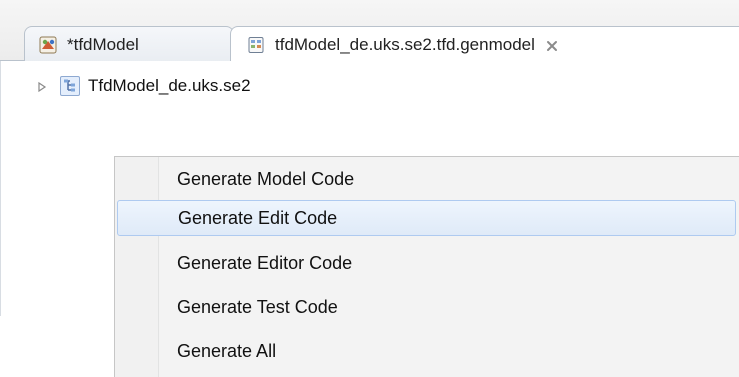 The image size is (739, 377). Describe the element at coordinates (426, 179) in the screenshot. I see `menu-item-generate-model-code: Generate Model Code` at that location.